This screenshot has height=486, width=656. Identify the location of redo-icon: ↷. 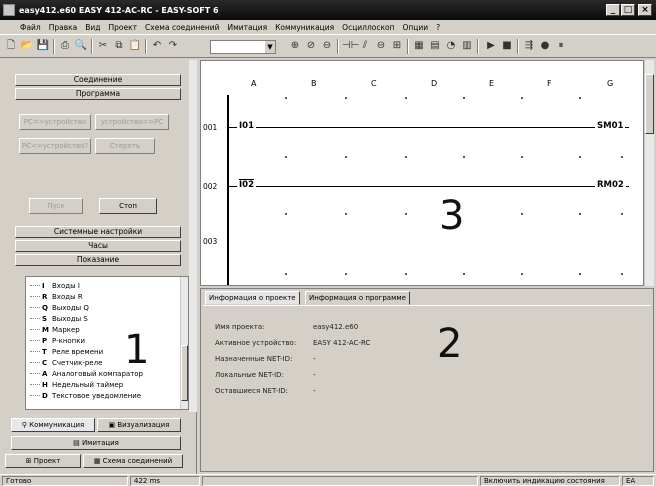
(173, 46).